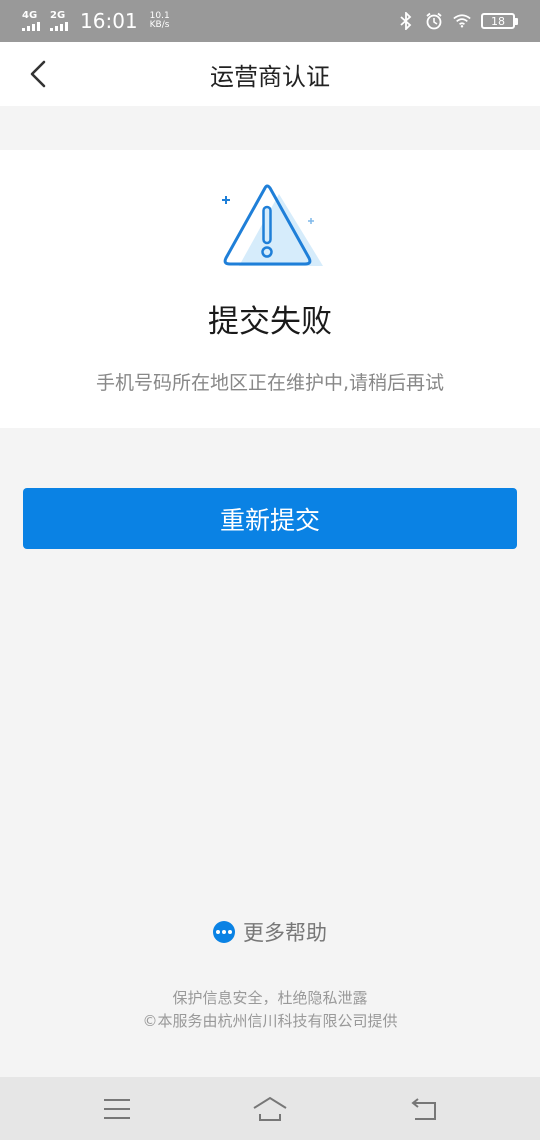  I want to click on network-label-4g: 4G, so click(30, 15).